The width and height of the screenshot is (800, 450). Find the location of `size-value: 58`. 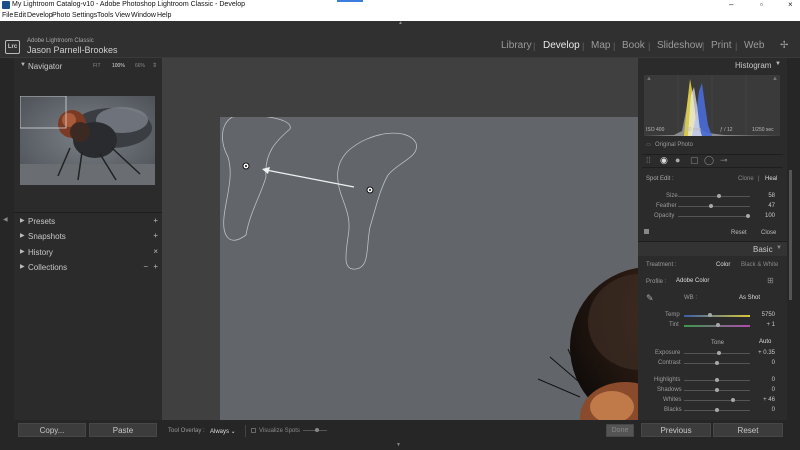

size-value: 58 is located at coordinates (760, 196).